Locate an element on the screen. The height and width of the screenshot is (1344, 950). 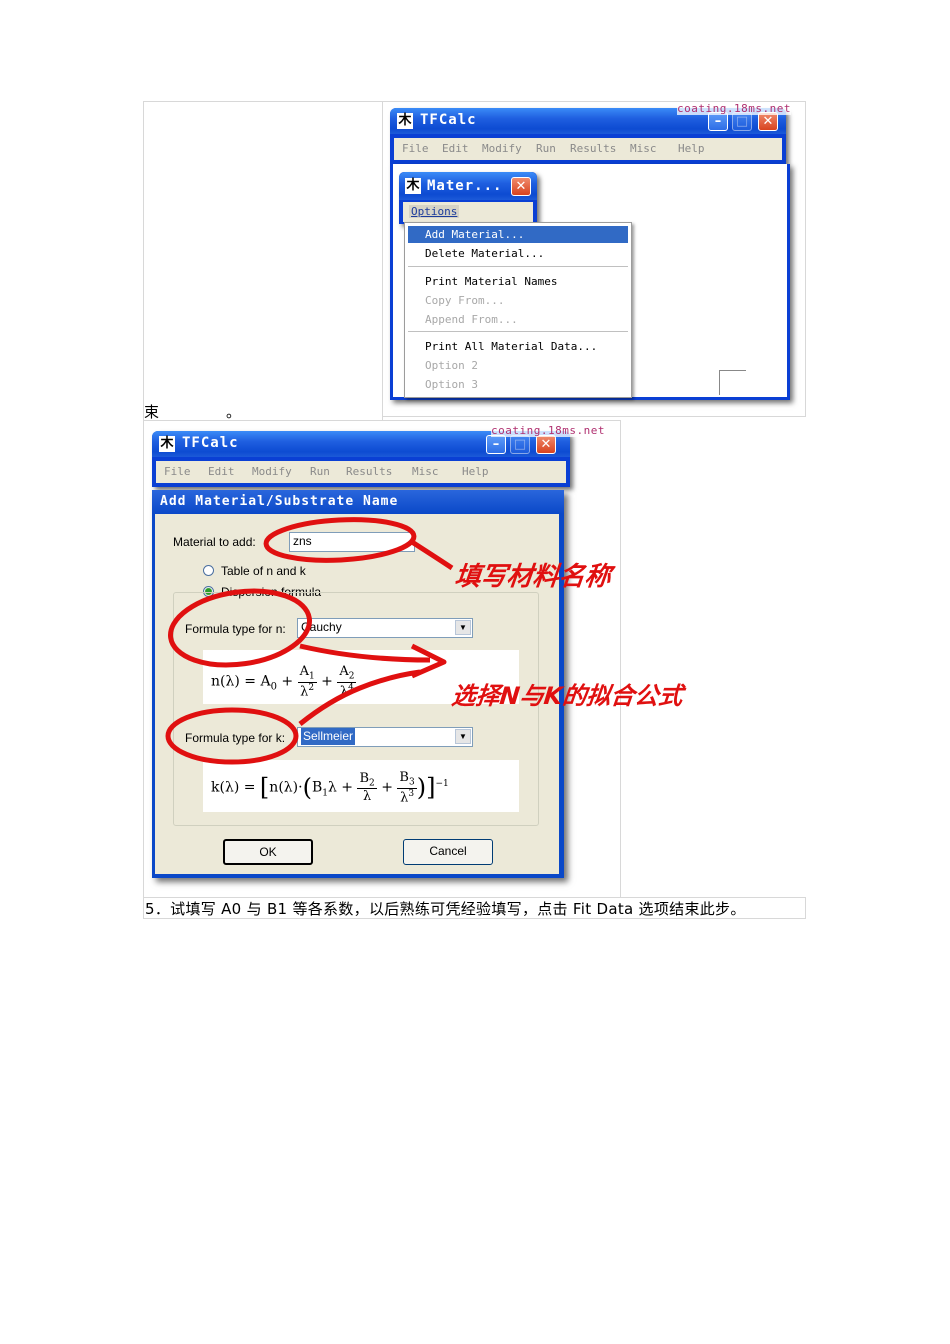
arrow-to-formula-note is located at coordinates (372, 684).